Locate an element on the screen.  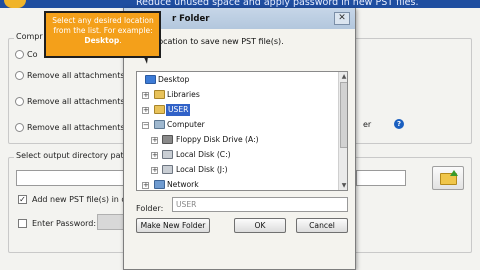
folder-label: Folder: is located at coordinates (150, 208).